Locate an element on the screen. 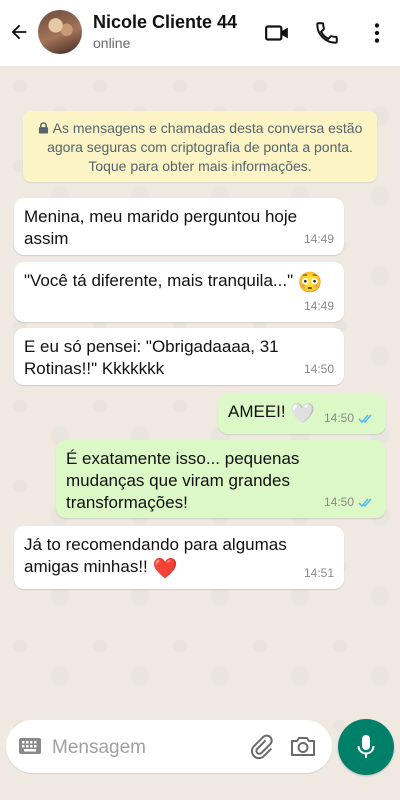  mic-icon is located at coordinates (366, 746).